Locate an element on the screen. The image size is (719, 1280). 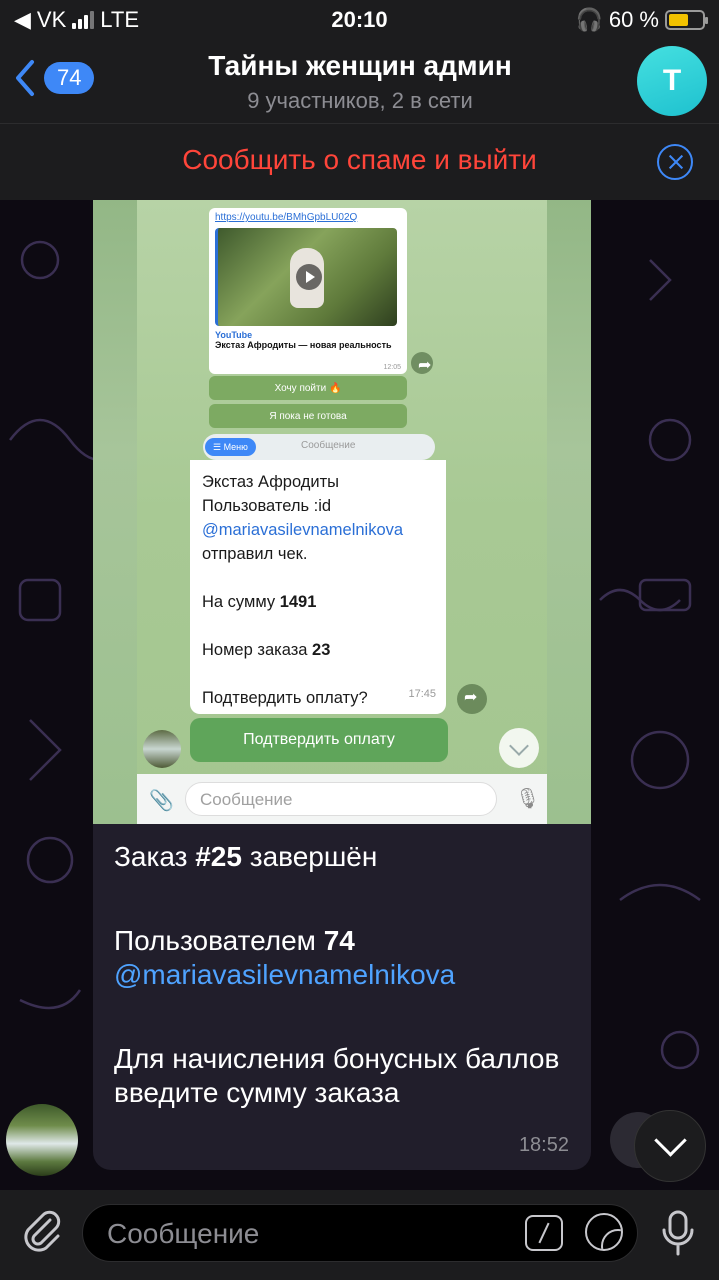
message-input-bar is located at coordinates (359, 1235).